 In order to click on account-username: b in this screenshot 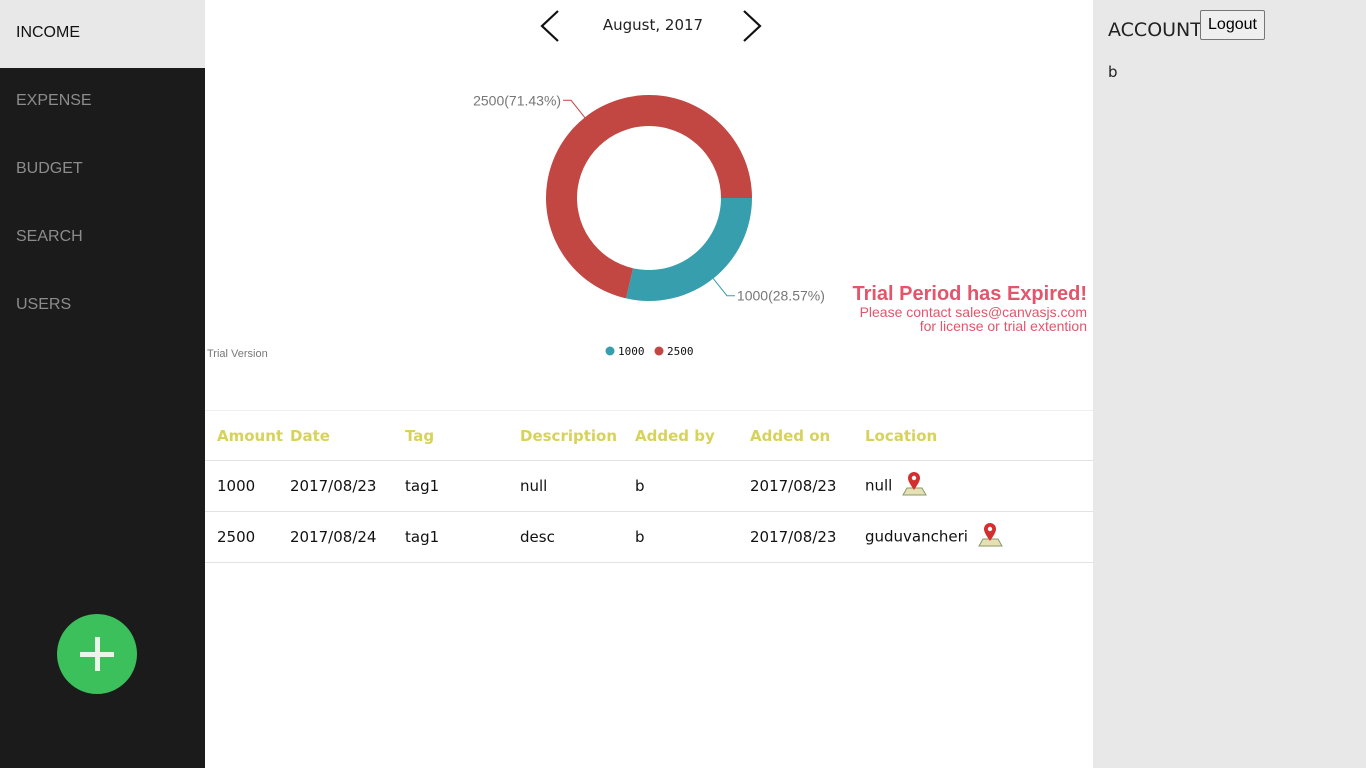, I will do `click(1113, 72)`.